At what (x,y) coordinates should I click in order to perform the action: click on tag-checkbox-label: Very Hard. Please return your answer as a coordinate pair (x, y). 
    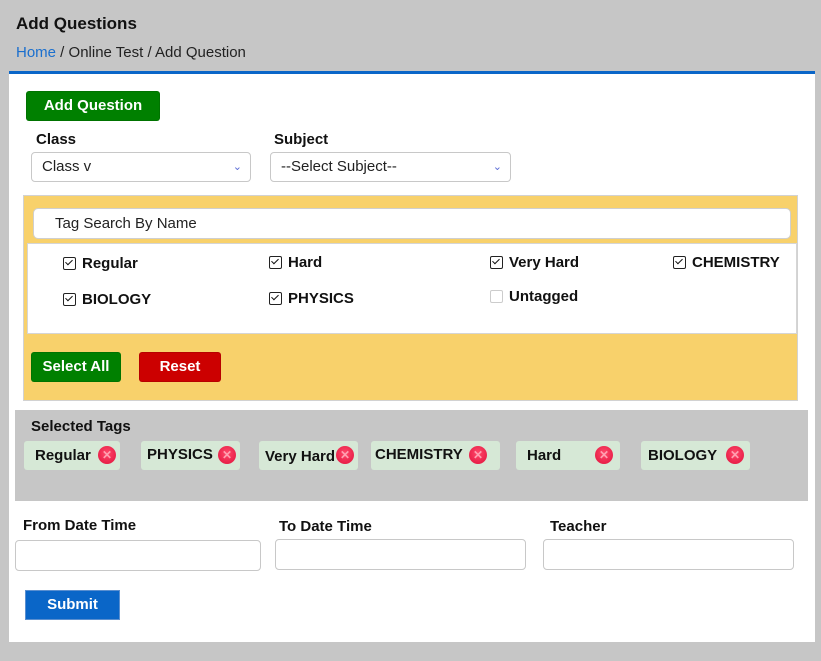
    Looking at the image, I should click on (544, 262).